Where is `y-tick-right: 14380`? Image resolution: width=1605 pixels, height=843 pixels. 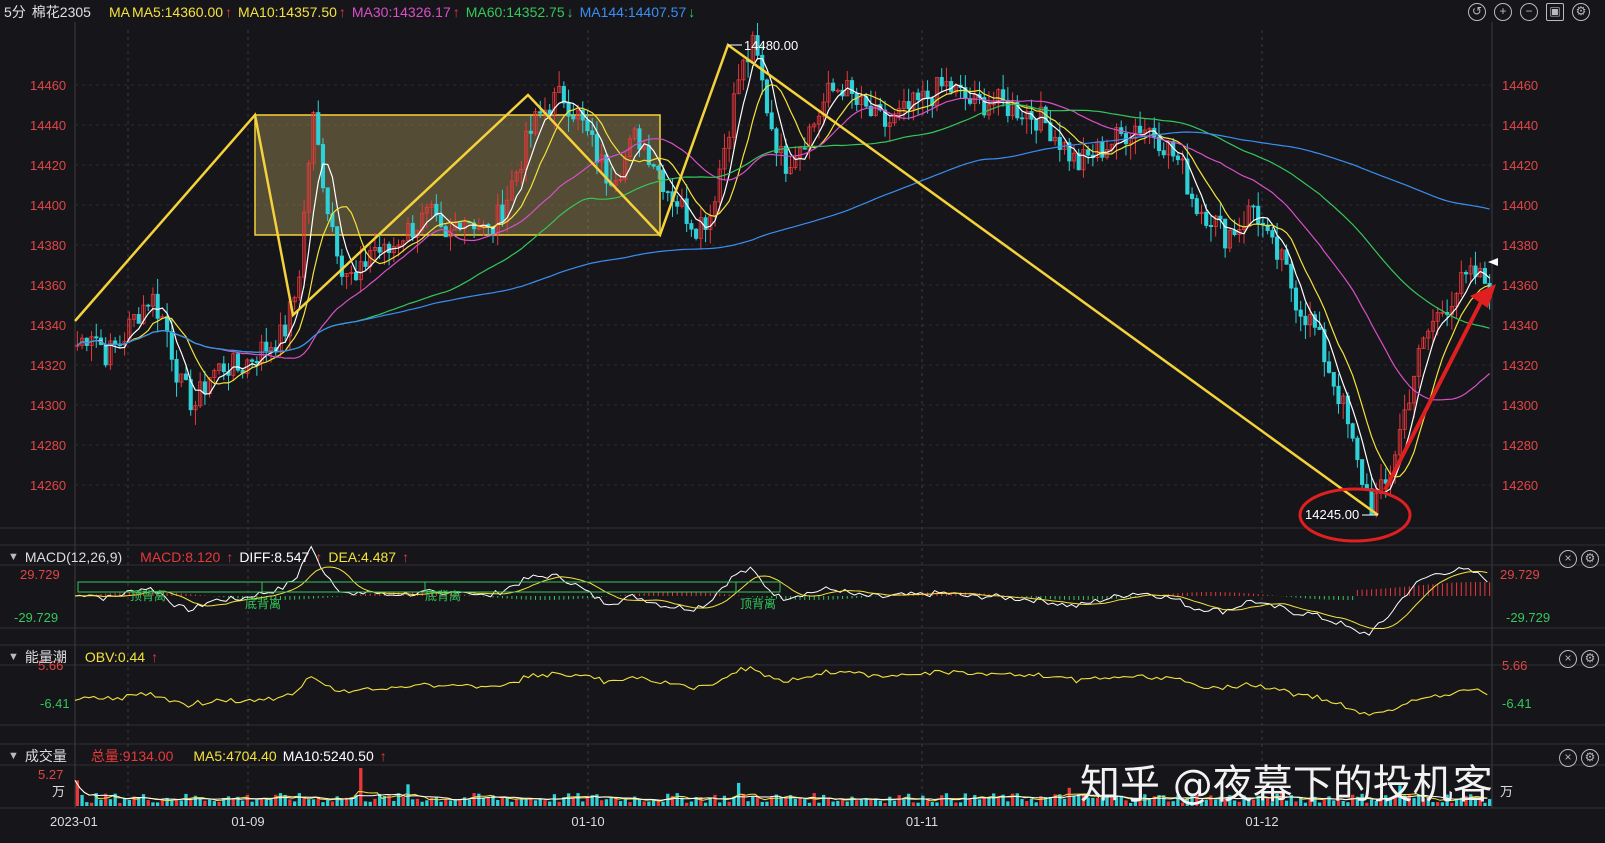 y-tick-right: 14380 is located at coordinates (1520, 245).